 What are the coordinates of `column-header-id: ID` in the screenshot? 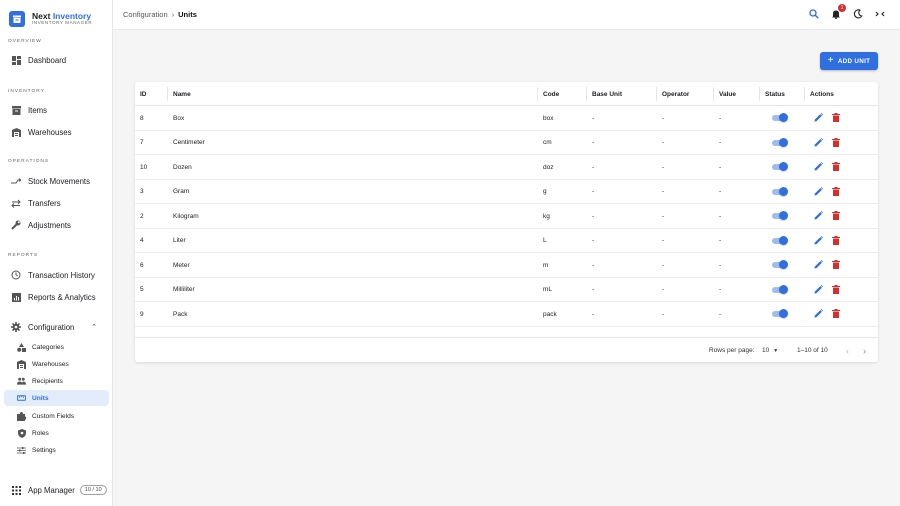 It's located at (141, 94).